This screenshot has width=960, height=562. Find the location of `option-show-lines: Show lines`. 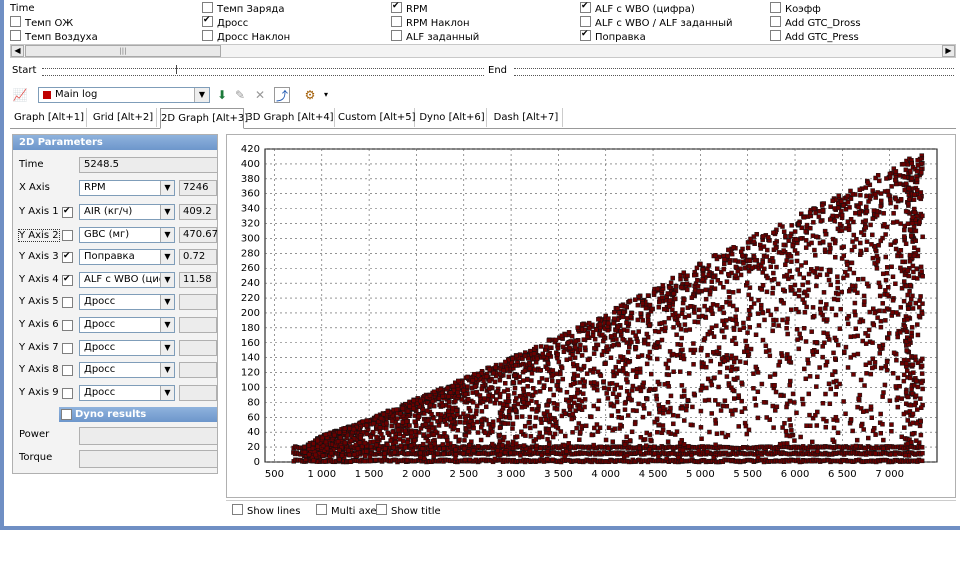

option-show-lines: Show lines is located at coordinates (266, 510).